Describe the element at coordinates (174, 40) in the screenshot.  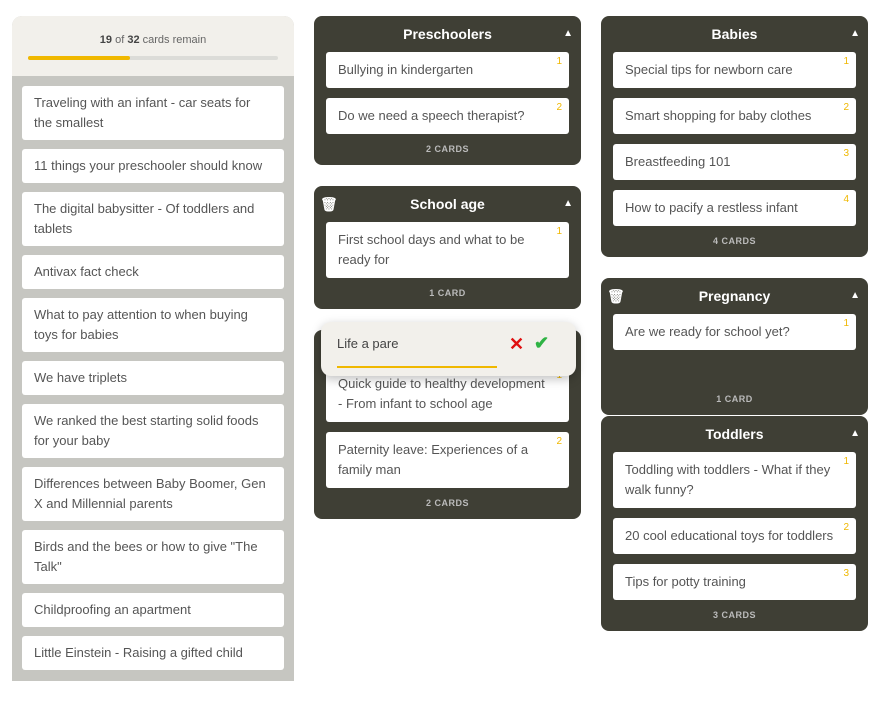
I see `remain-label: cards remain` at that location.